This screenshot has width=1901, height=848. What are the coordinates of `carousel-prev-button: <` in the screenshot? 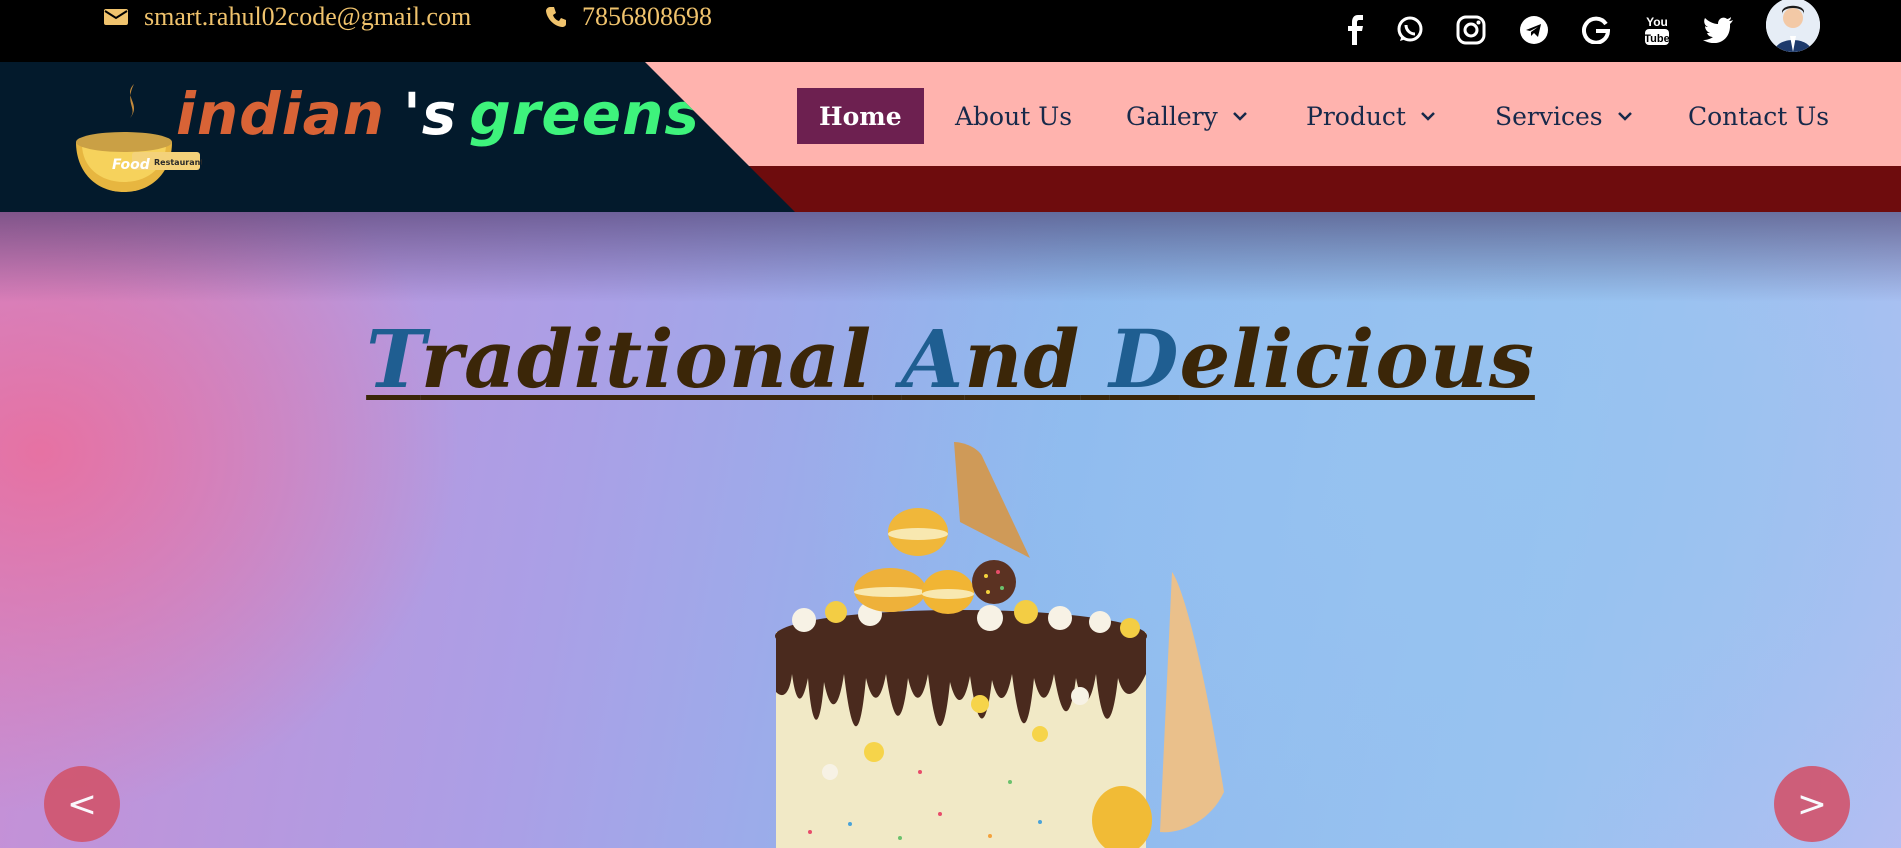 It's located at (82, 804).